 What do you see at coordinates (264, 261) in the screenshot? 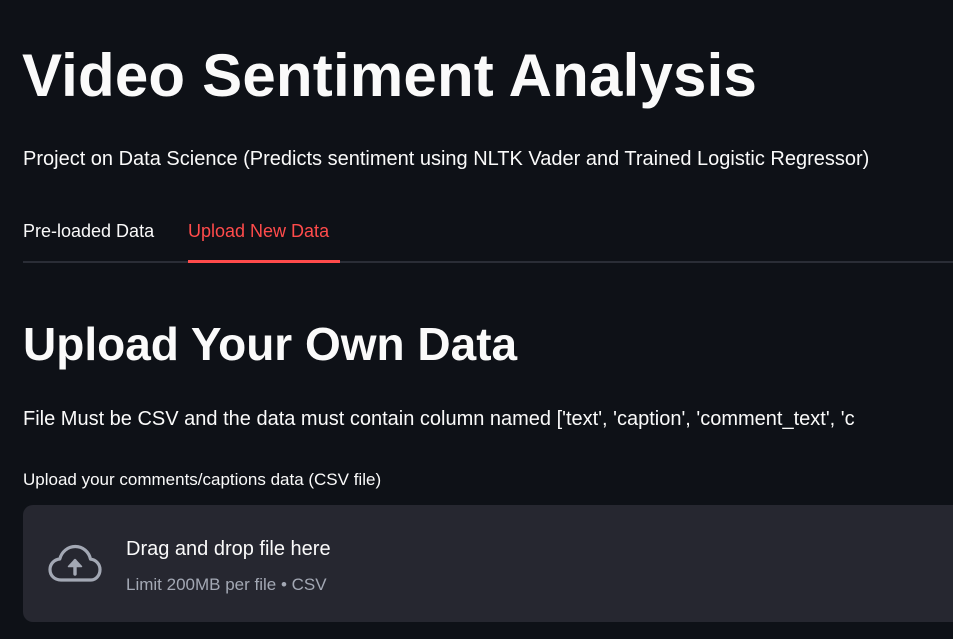
I see `active-tab-indicator` at bounding box center [264, 261].